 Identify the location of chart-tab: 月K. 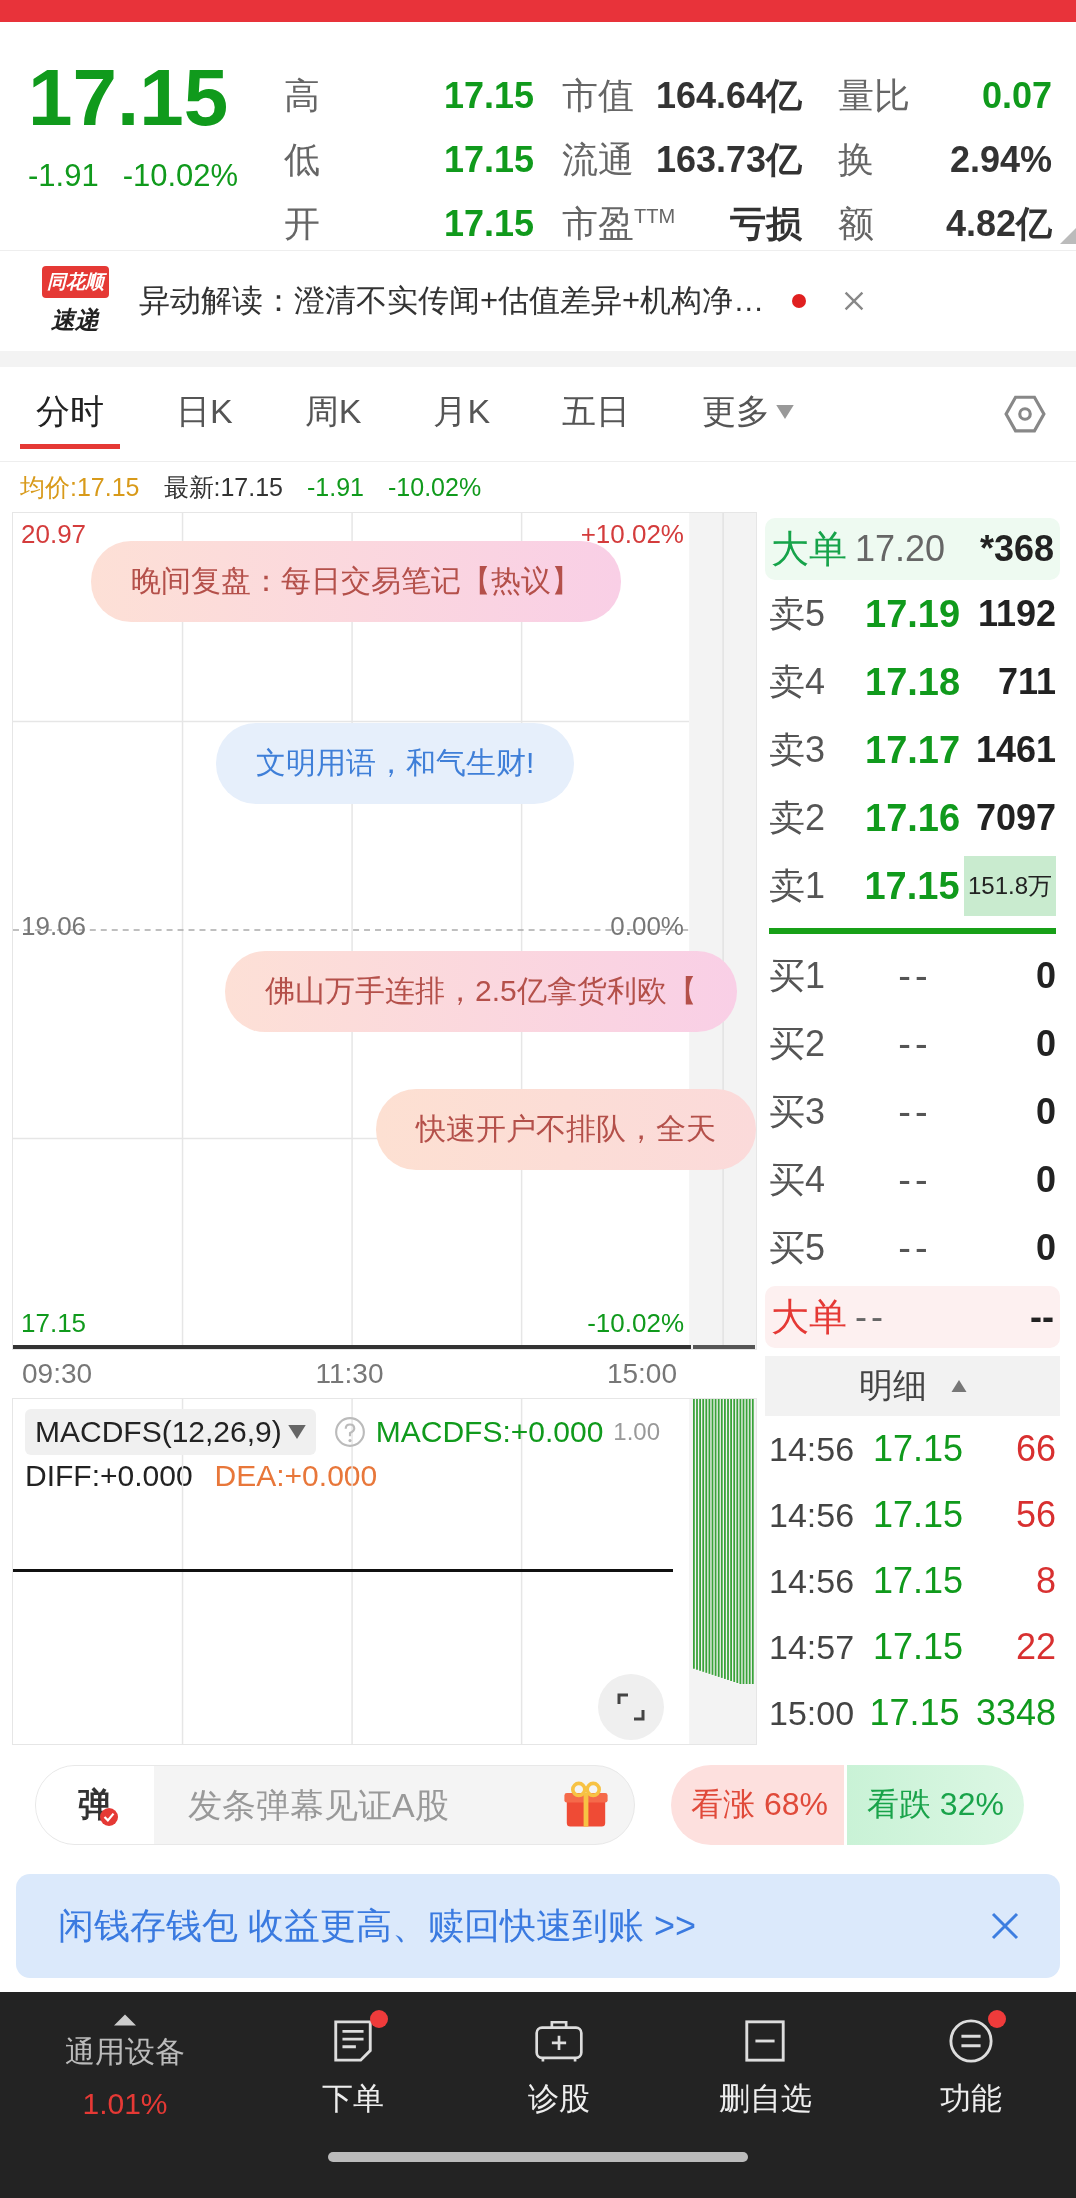
(462, 414).